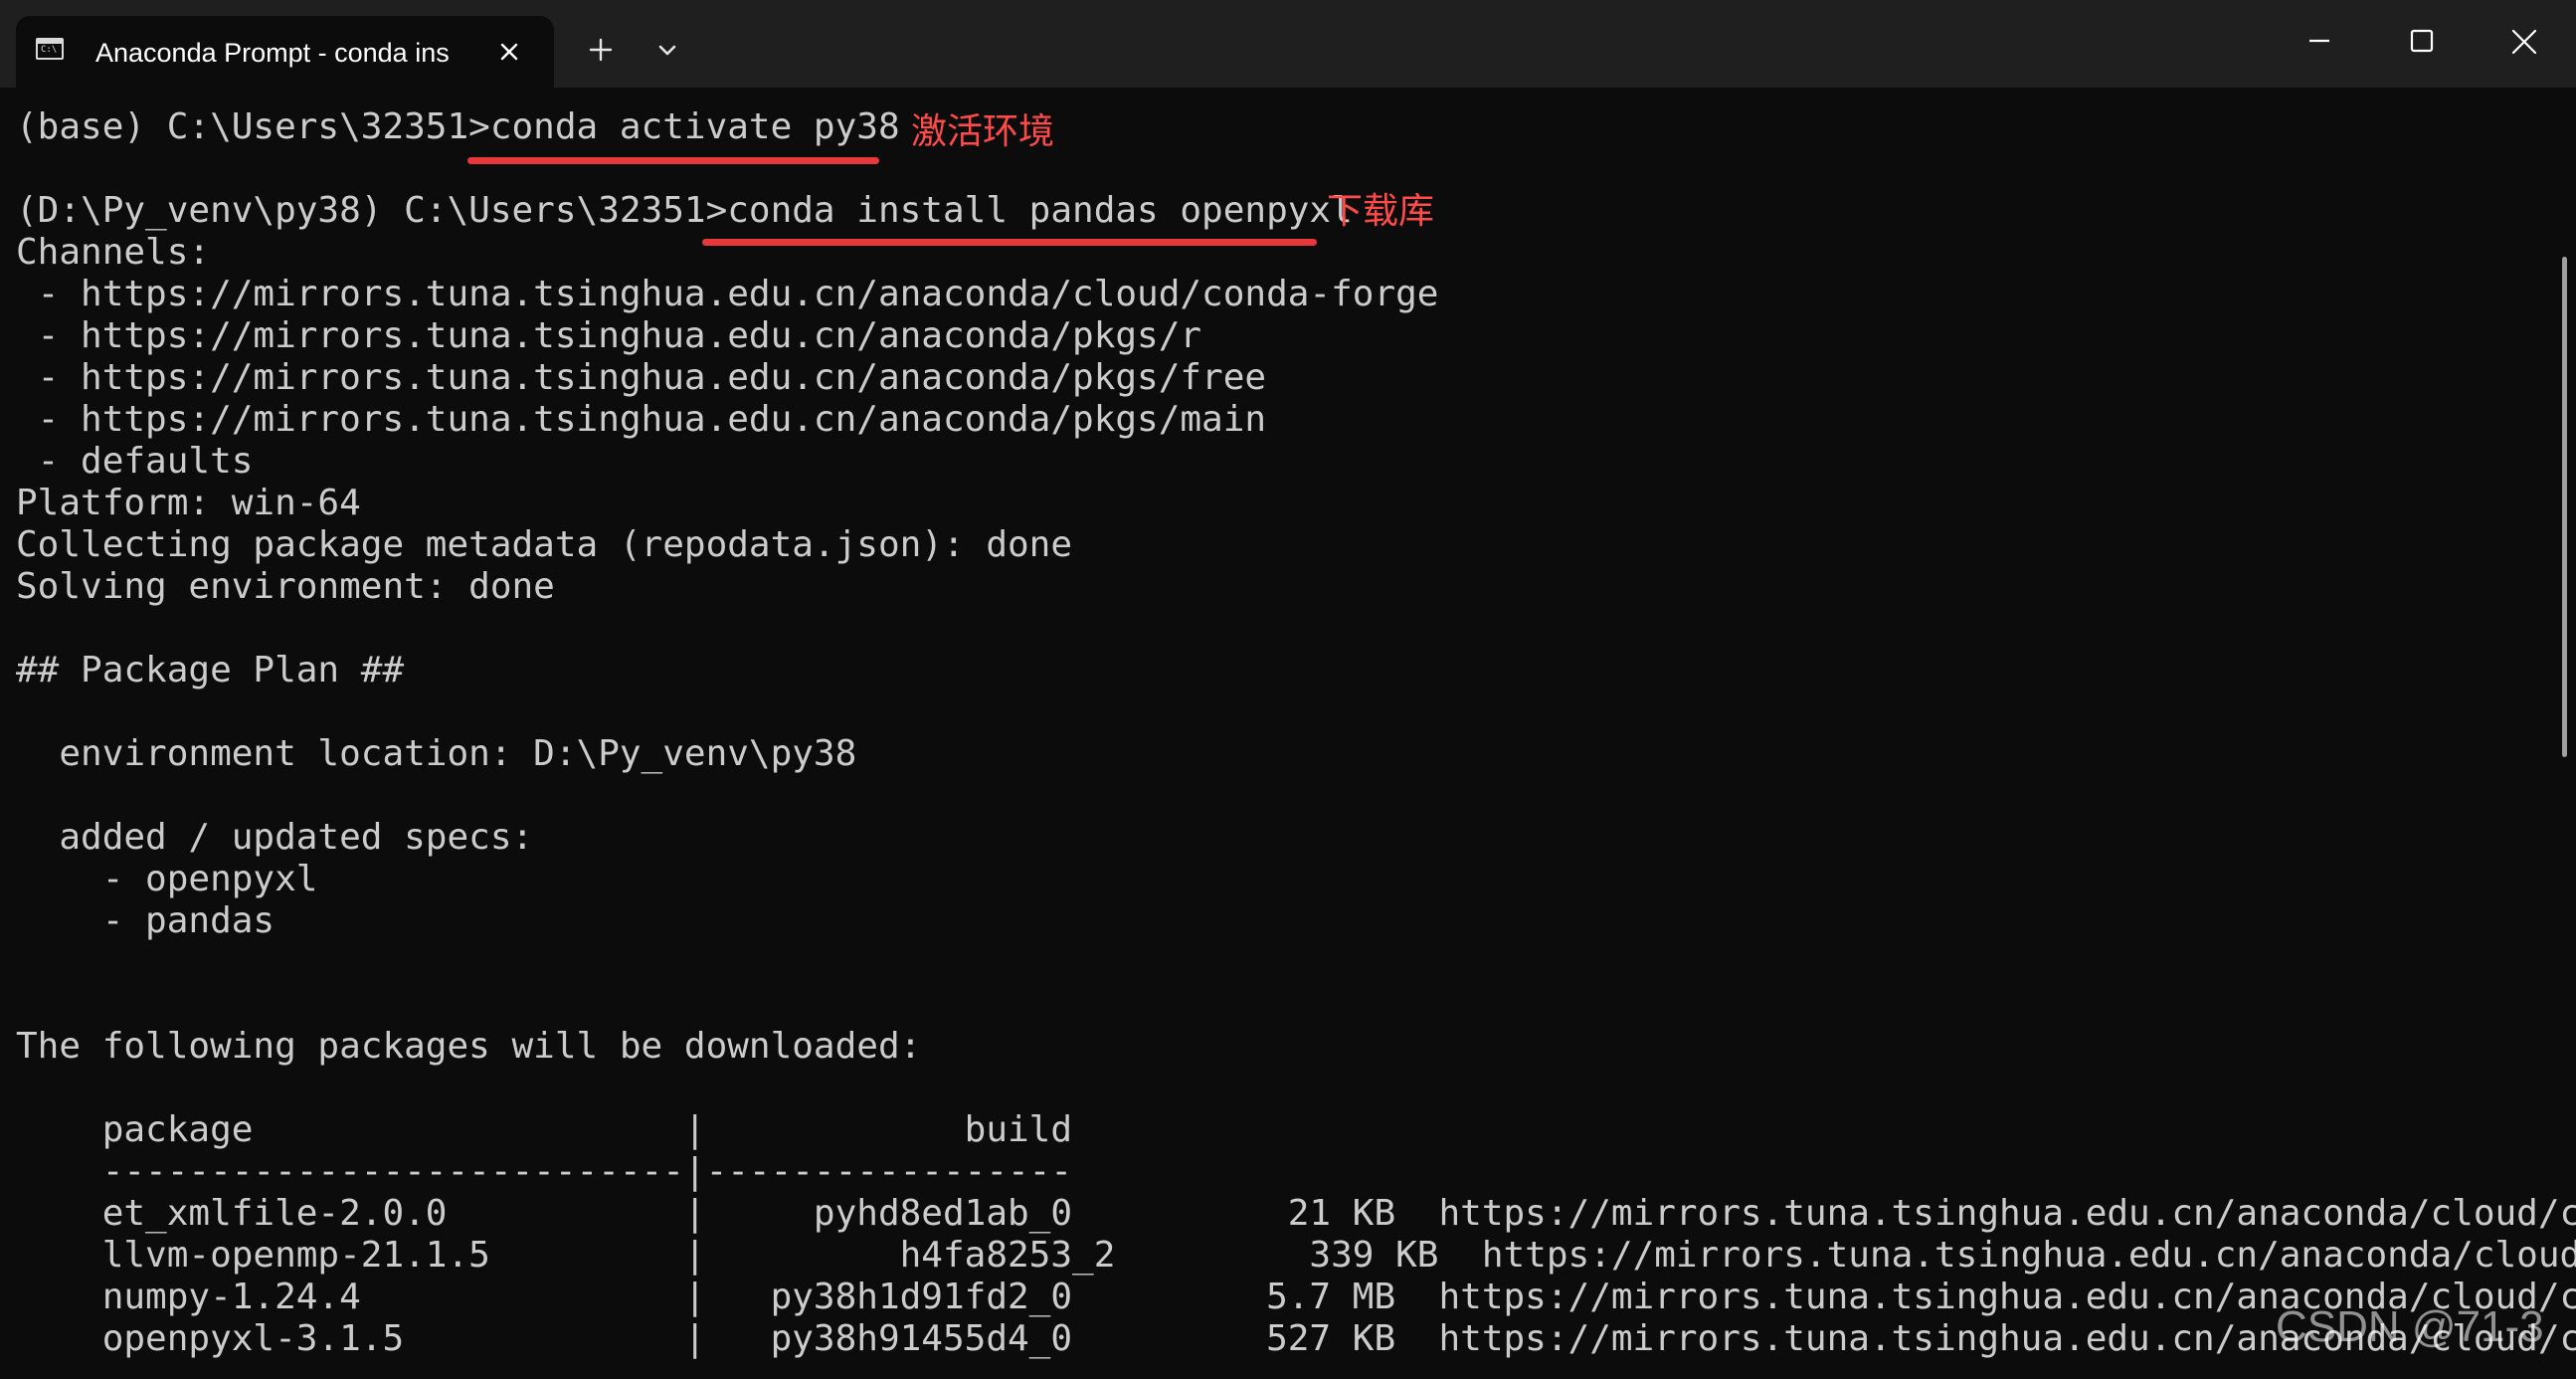  Describe the element at coordinates (1009, 242) in the screenshot. I see `install-underline` at that location.